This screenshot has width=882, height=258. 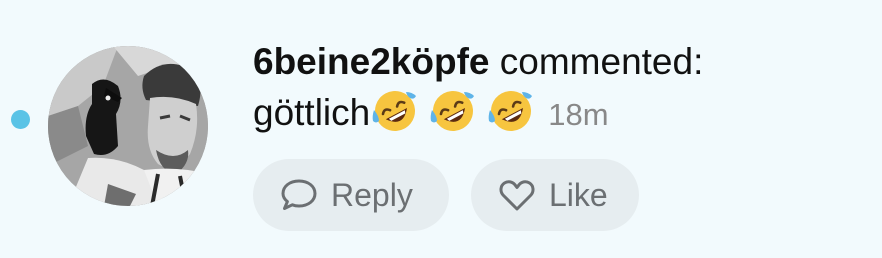 I want to click on like-button: Like, so click(x=555, y=195).